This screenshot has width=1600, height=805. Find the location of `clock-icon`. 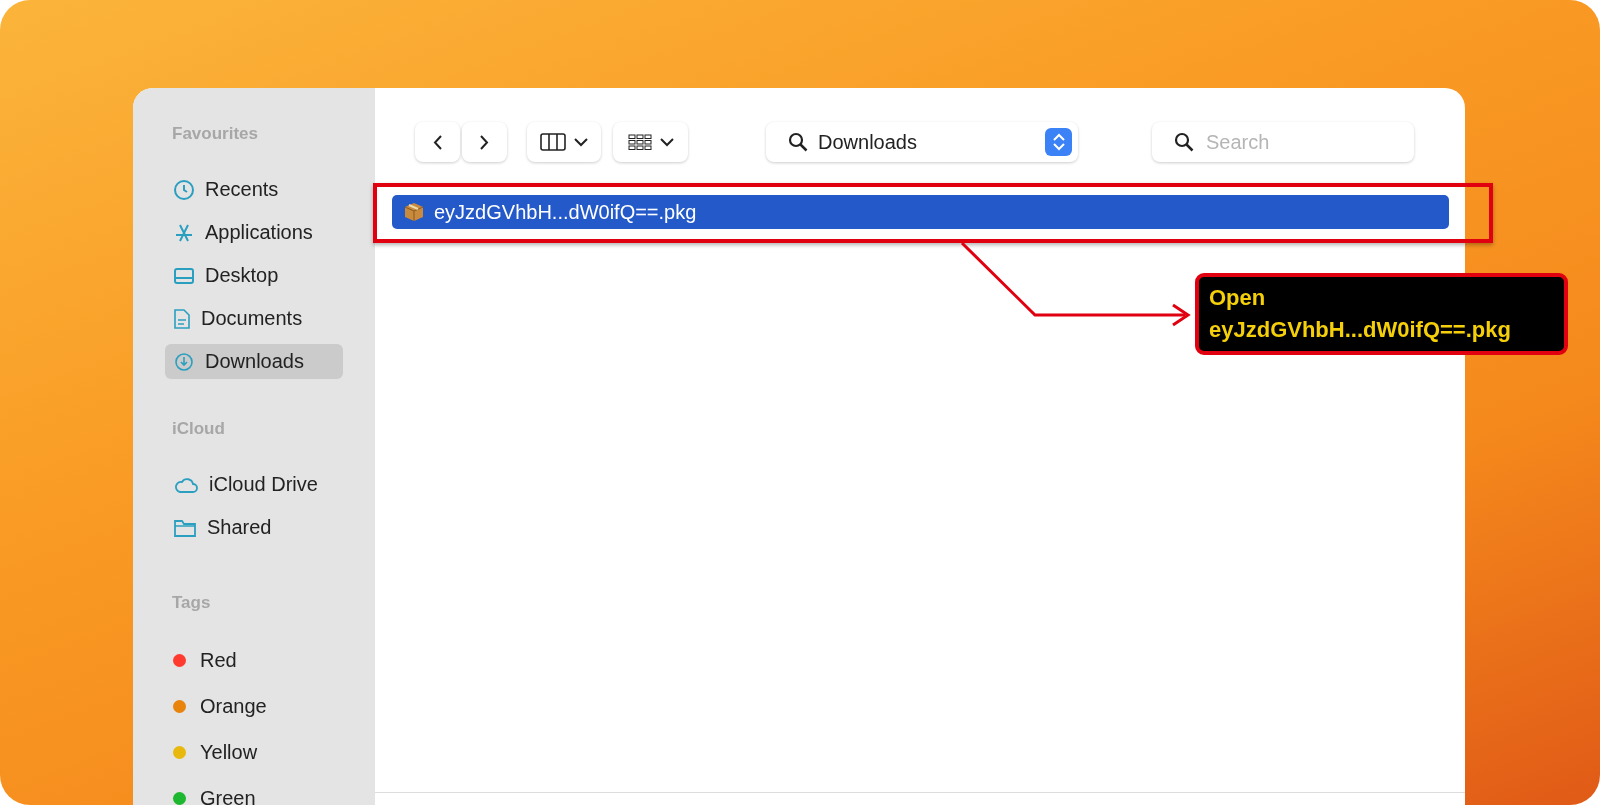

clock-icon is located at coordinates (184, 189).